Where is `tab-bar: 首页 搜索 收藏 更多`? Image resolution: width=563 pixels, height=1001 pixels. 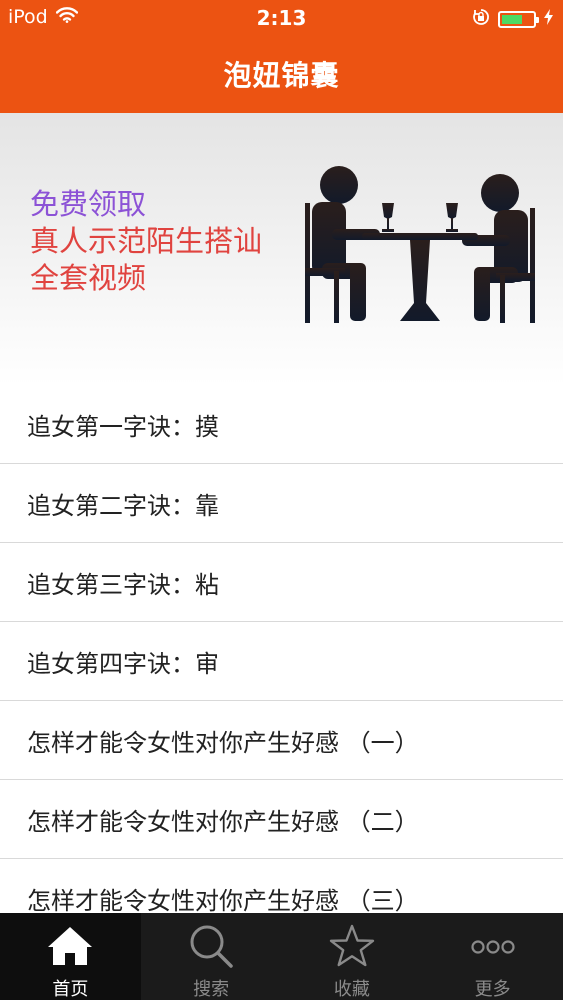 tab-bar: 首页 搜索 收藏 更多 is located at coordinates (281, 956).